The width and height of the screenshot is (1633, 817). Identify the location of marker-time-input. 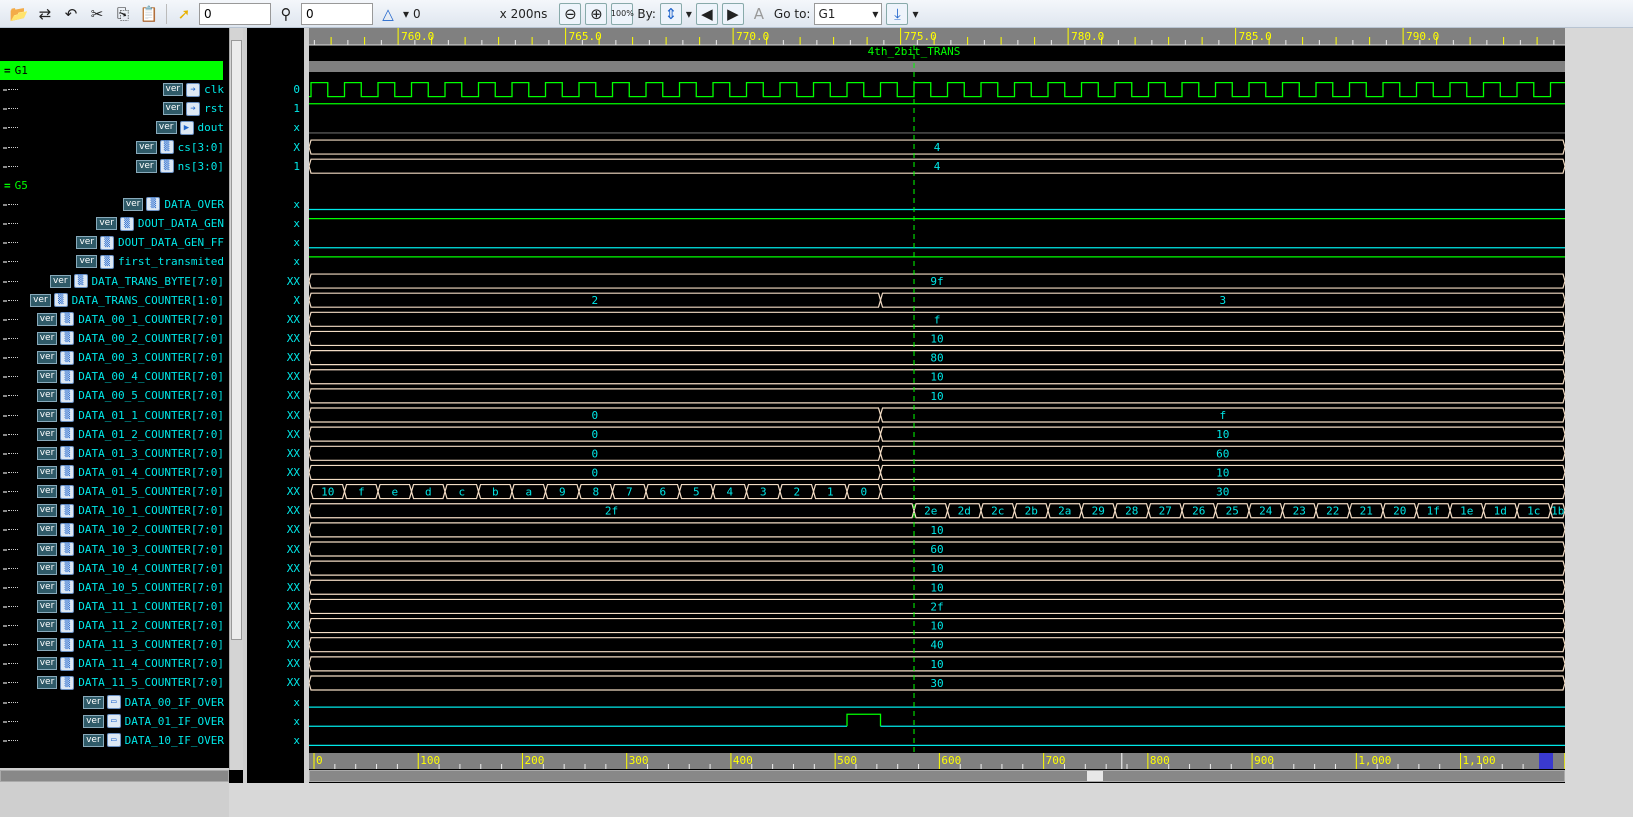
(337, 13).